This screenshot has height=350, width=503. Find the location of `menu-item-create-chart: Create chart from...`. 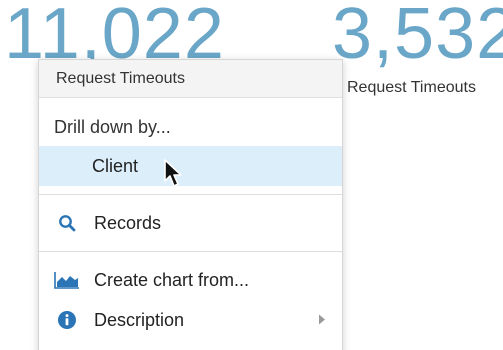

menu-item-create-chart: Create chart from... is located at coordinates (190, 280).